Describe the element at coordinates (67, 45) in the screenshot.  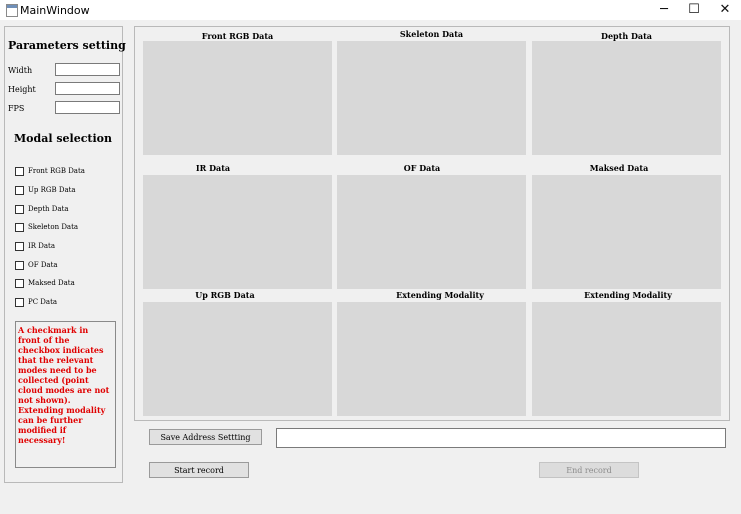
I see `parameters-setting-title: Parameters setting` at that location.